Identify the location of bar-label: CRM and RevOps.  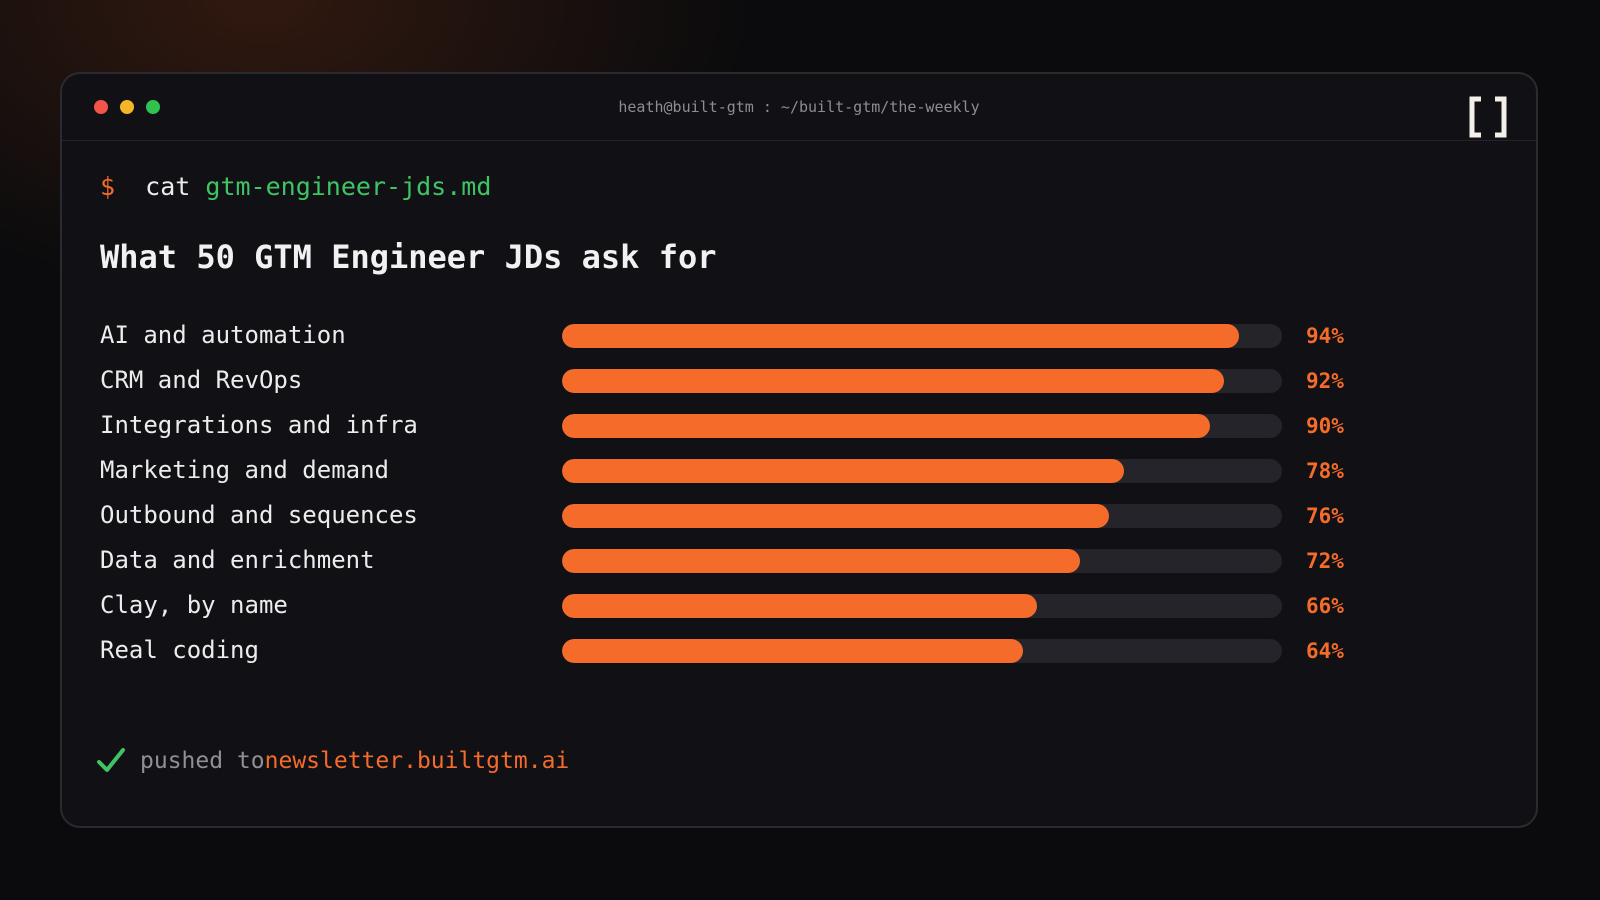
(201, 380).